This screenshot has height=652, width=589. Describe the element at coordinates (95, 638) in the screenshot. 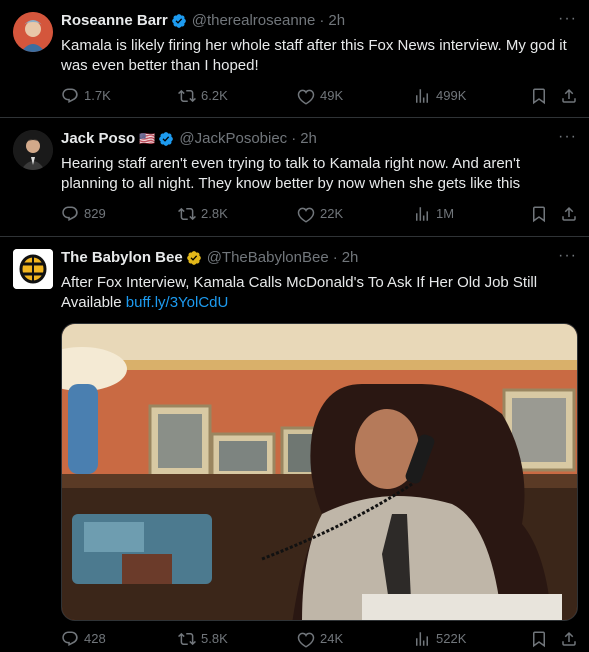

I see `reply-count: 428` at that location.